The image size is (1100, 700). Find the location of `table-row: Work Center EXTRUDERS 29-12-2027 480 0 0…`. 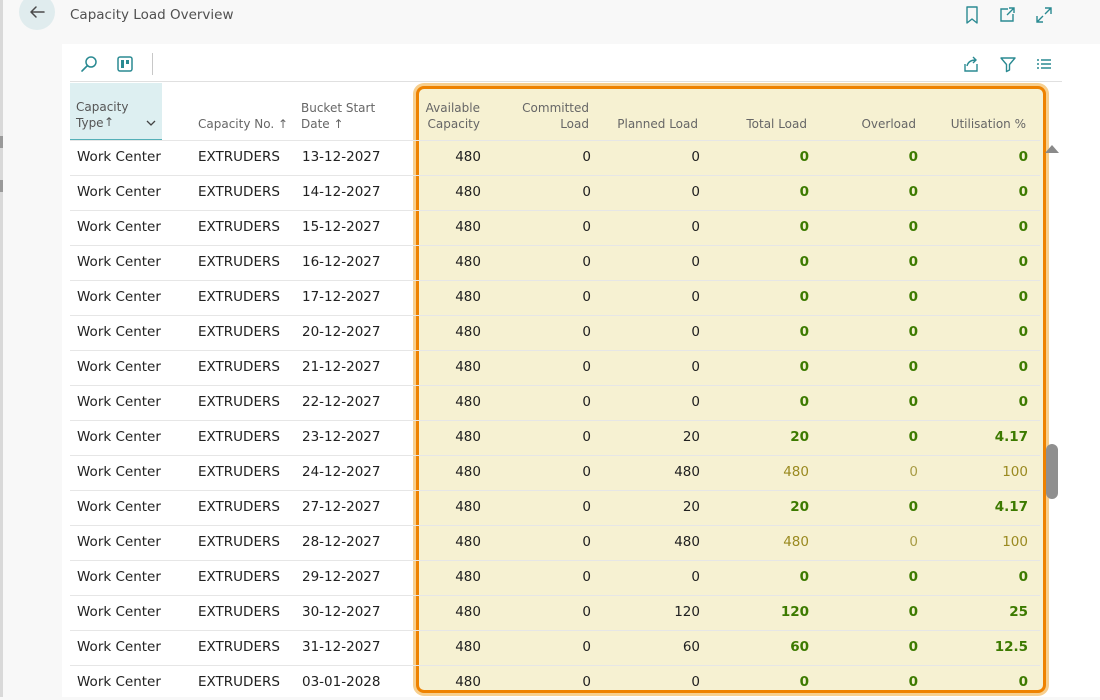

table-row: Work Center EXTRUDERS 29-12-2027 480 0 0… is located at coordinates (555, 577).